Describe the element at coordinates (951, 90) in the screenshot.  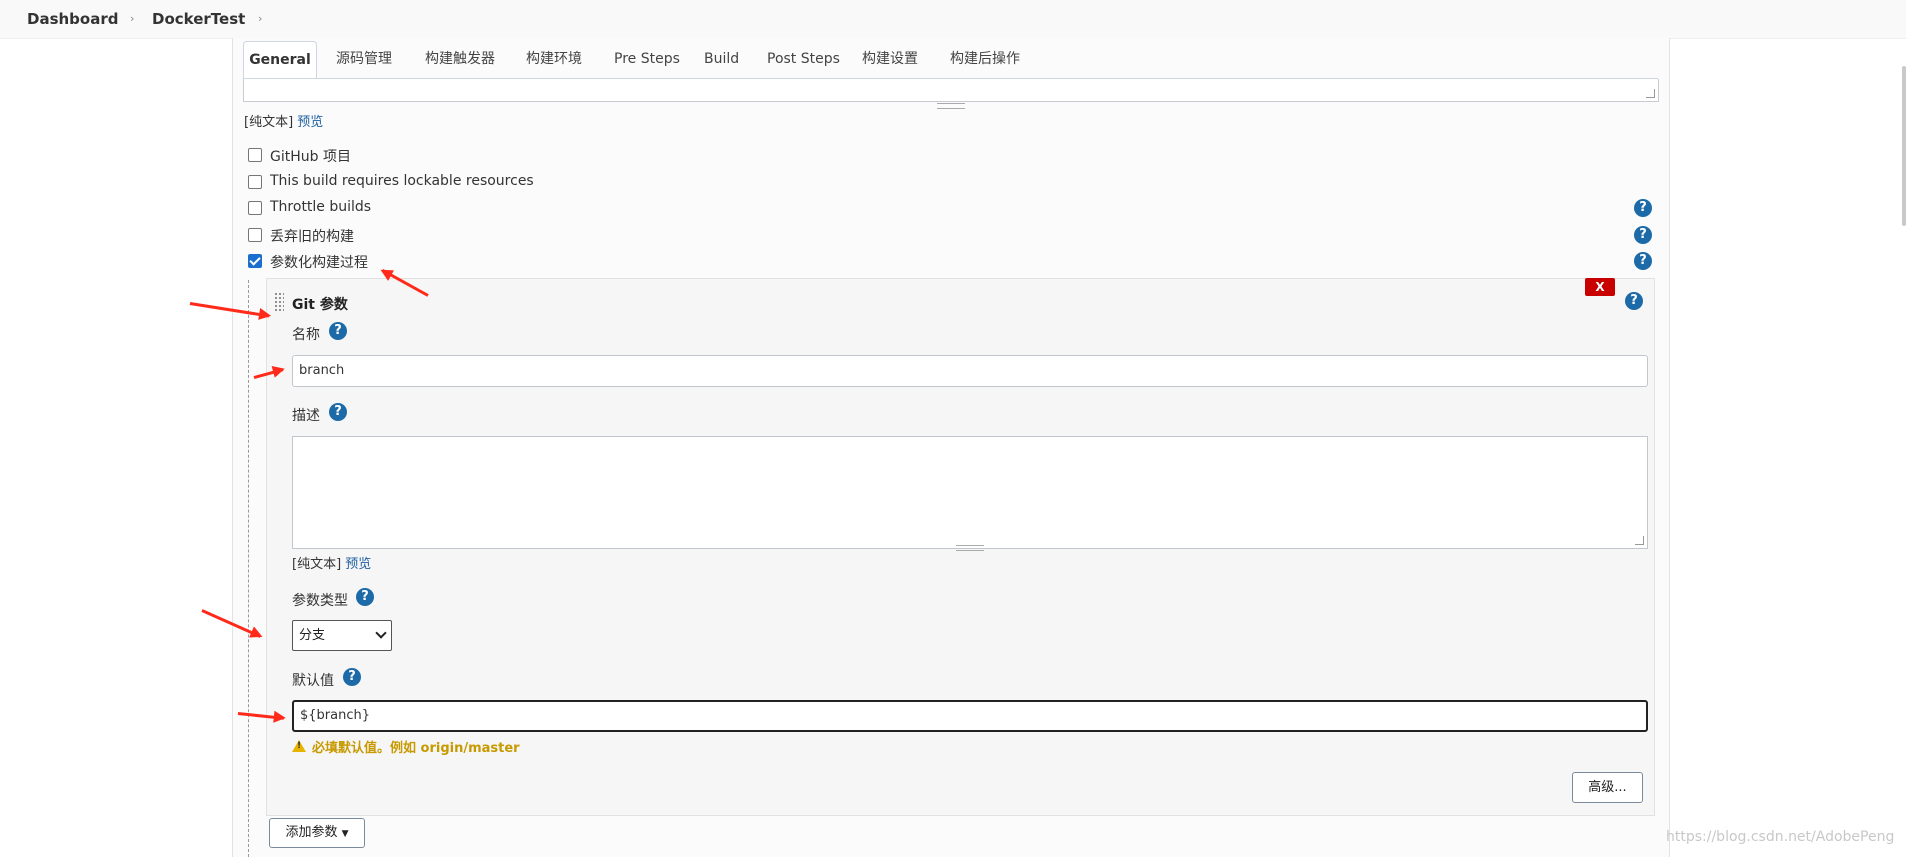
I see `project-description-textarea` at that location.